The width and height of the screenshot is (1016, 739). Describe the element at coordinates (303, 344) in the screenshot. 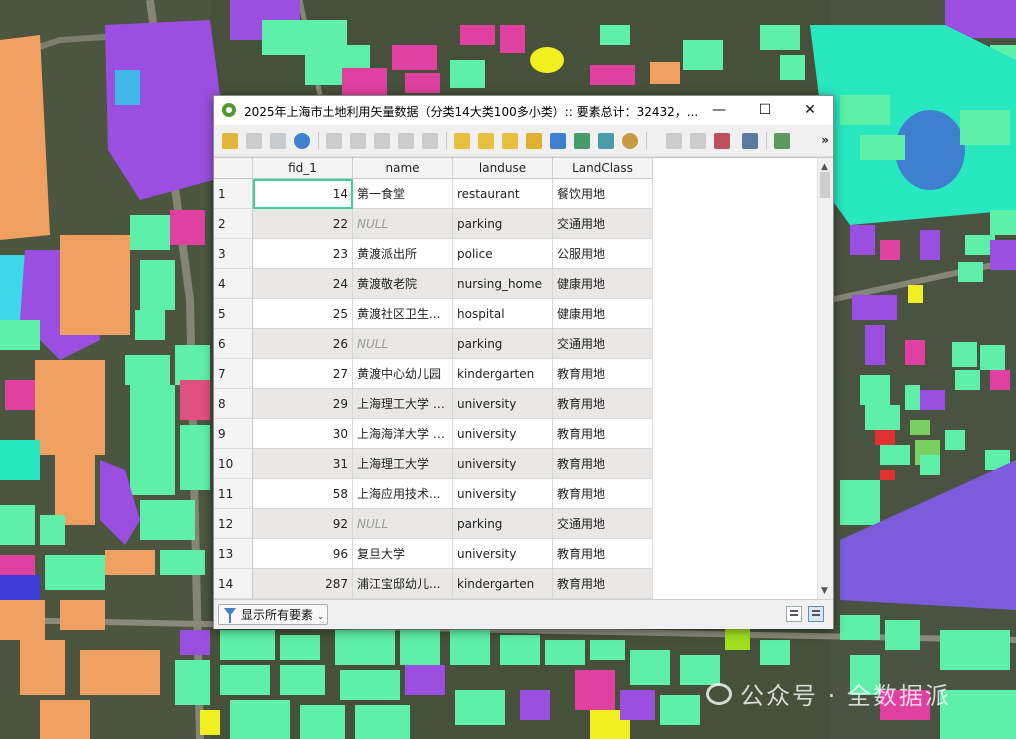

I see `cell-fid: 26` at that location.